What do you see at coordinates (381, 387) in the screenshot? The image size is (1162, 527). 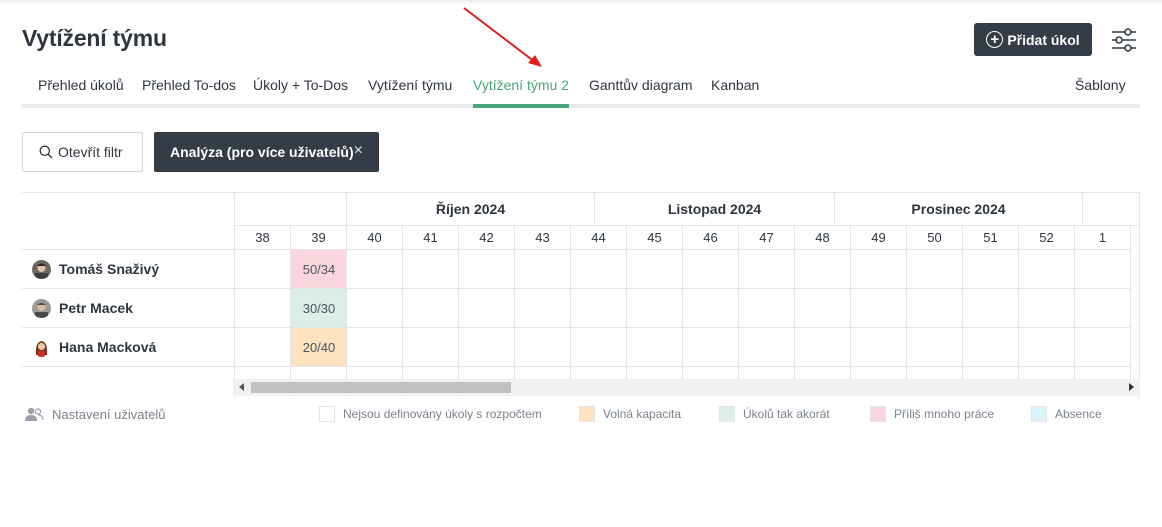 I see `scrollbar-thumb` at bounding box center [381, 387].